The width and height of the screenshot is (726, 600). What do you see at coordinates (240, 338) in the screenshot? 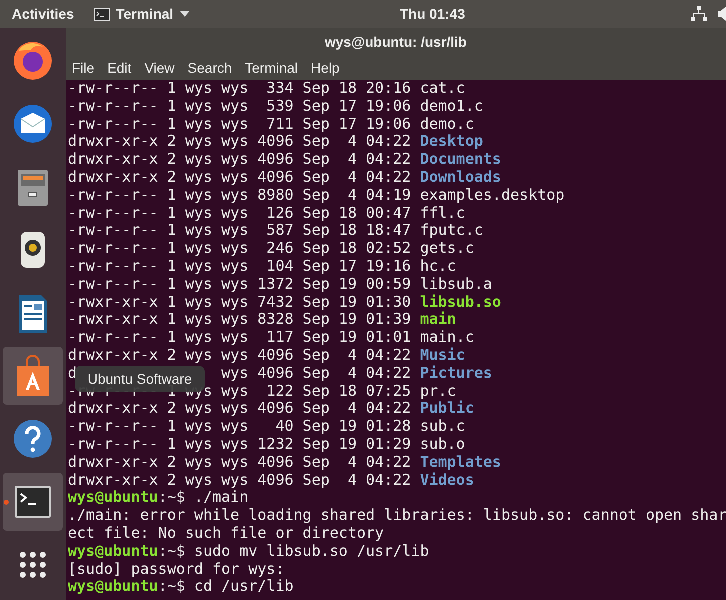
I see `listing-details: -rw-r--r-- 1 wys wys 117 Sep 19 01:01` at bounding box center [240, 338].